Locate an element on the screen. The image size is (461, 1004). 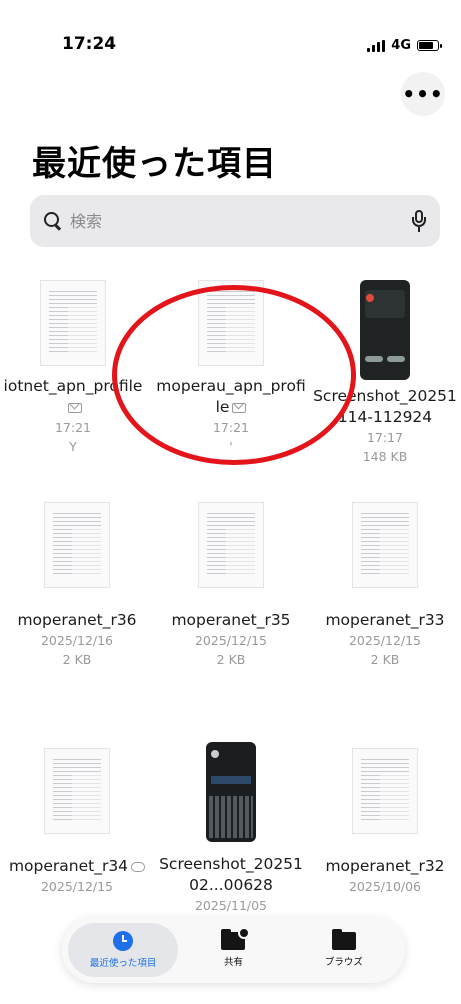
tab-recent: 最近使った項目 is located at coordinates (123, 950).